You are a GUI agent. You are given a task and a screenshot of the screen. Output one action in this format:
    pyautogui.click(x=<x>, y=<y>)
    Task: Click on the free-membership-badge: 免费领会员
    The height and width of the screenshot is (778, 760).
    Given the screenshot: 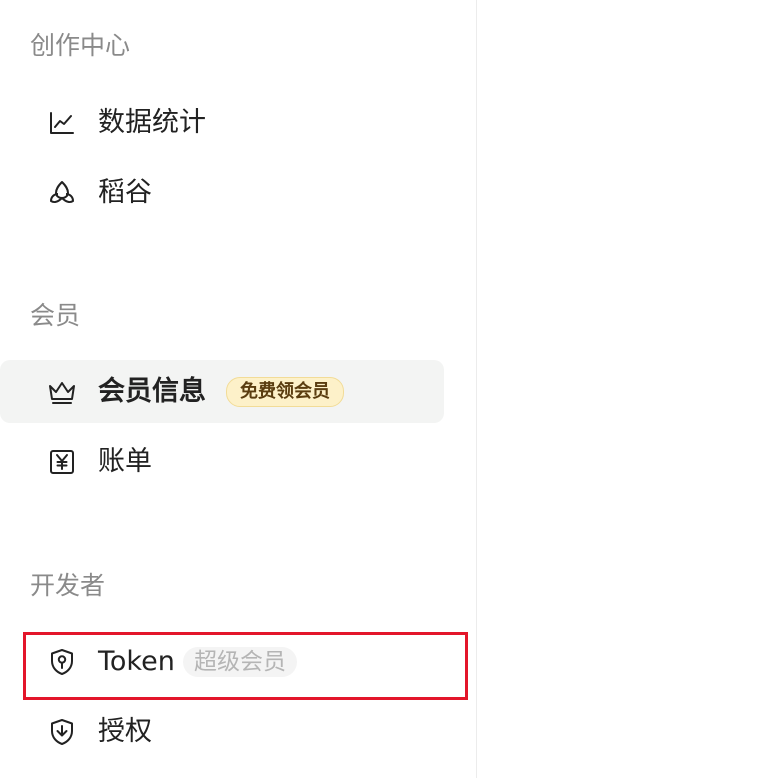 What is the action you would take?
    pyautogui.click(x=285, y=391)
    